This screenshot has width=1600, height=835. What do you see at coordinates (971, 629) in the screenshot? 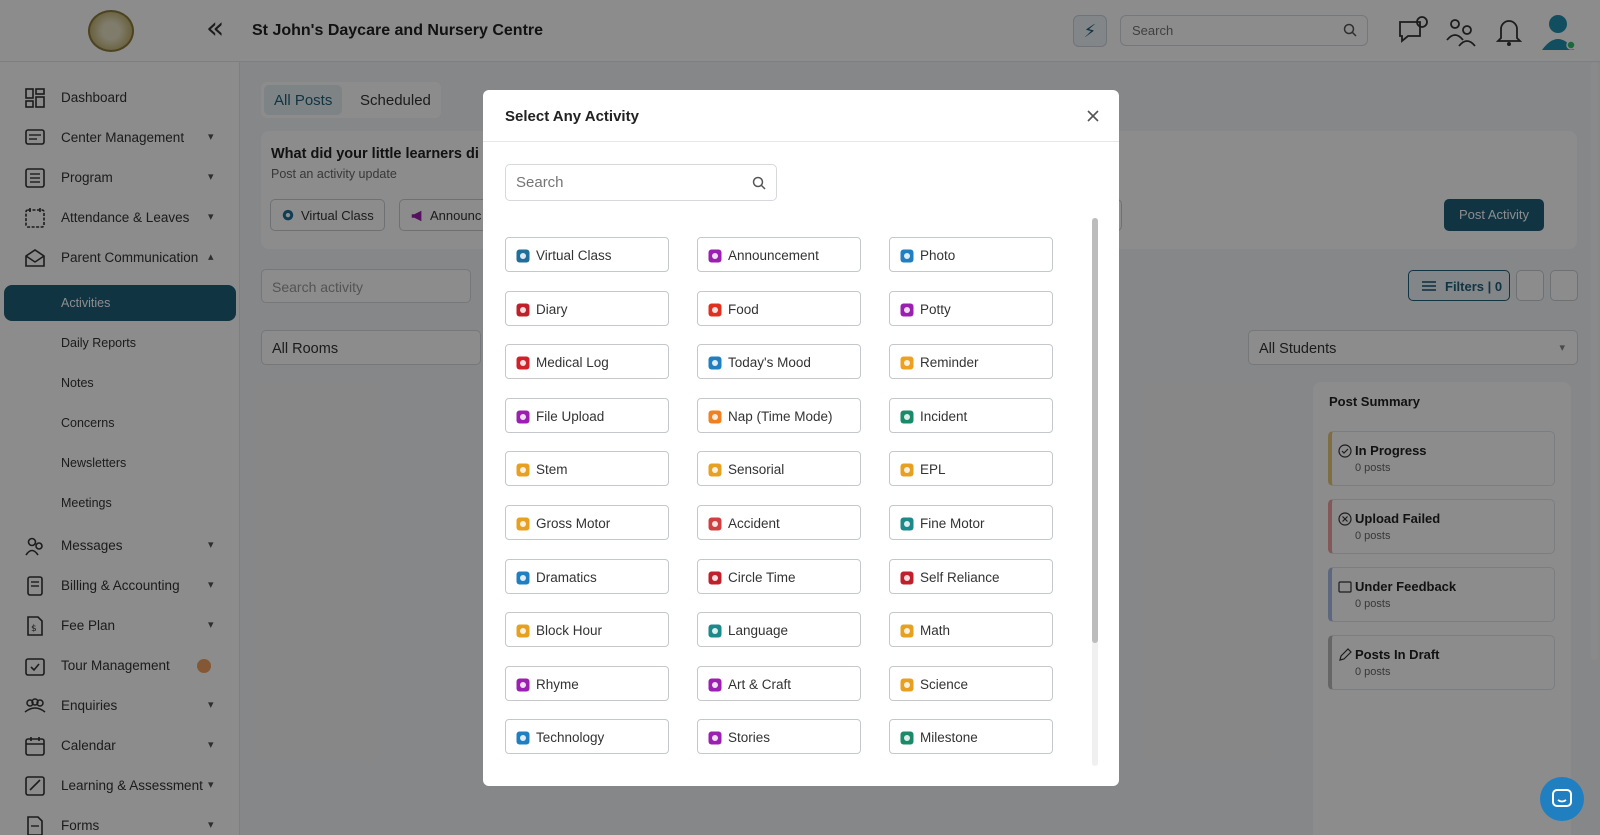
I see `activity-option-math: Math` at bounding box center [971, 629].